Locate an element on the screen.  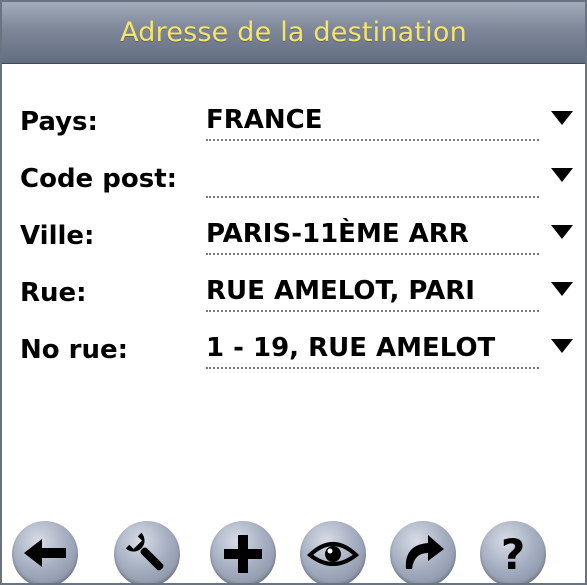
postcode-row: Code post: is located at coordinates (293, 182).